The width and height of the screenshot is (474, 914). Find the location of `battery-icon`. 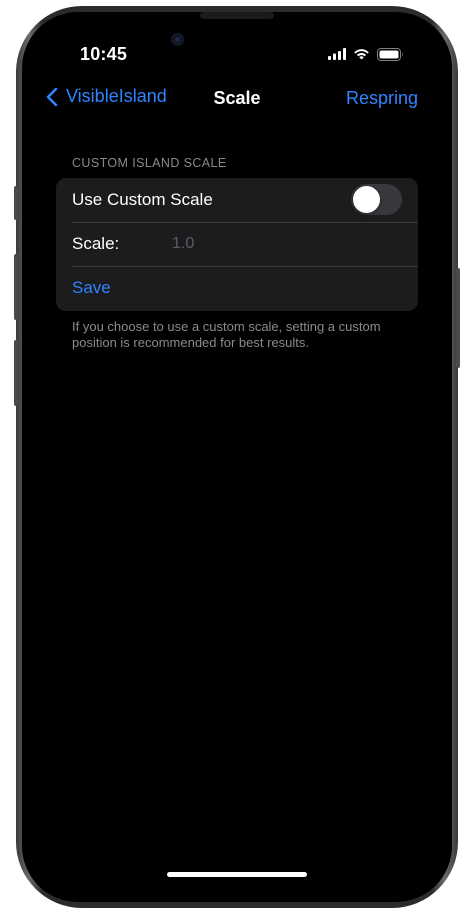

battery-icon is located at coordinates (390, 54).